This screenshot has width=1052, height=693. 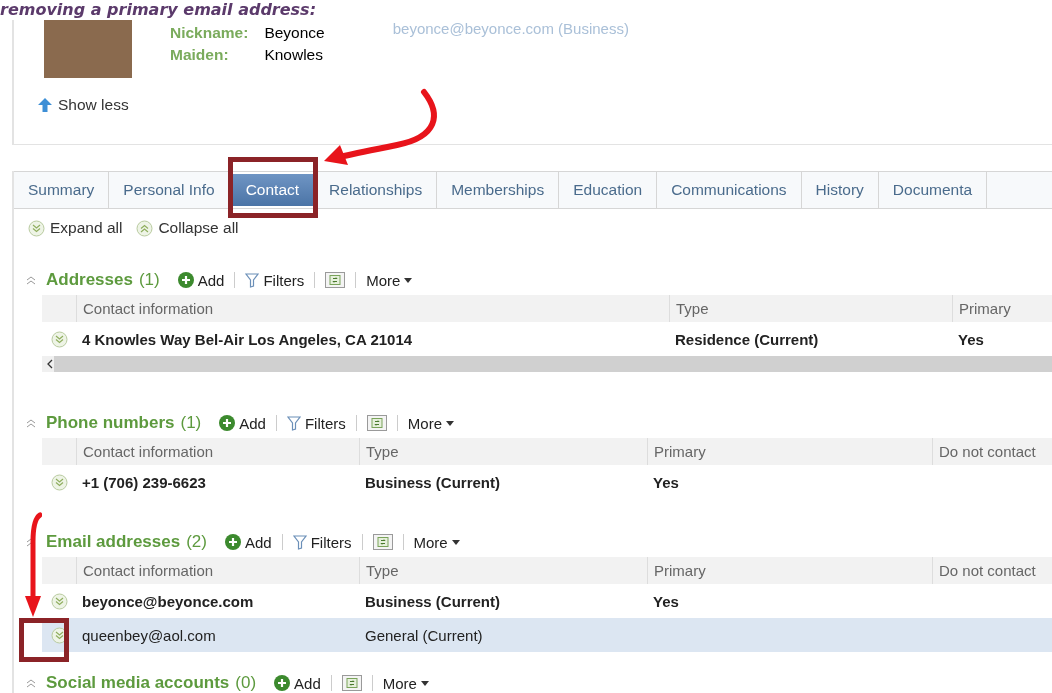 I want to click on section-title: Email addresses, so click(x=113, y=542).